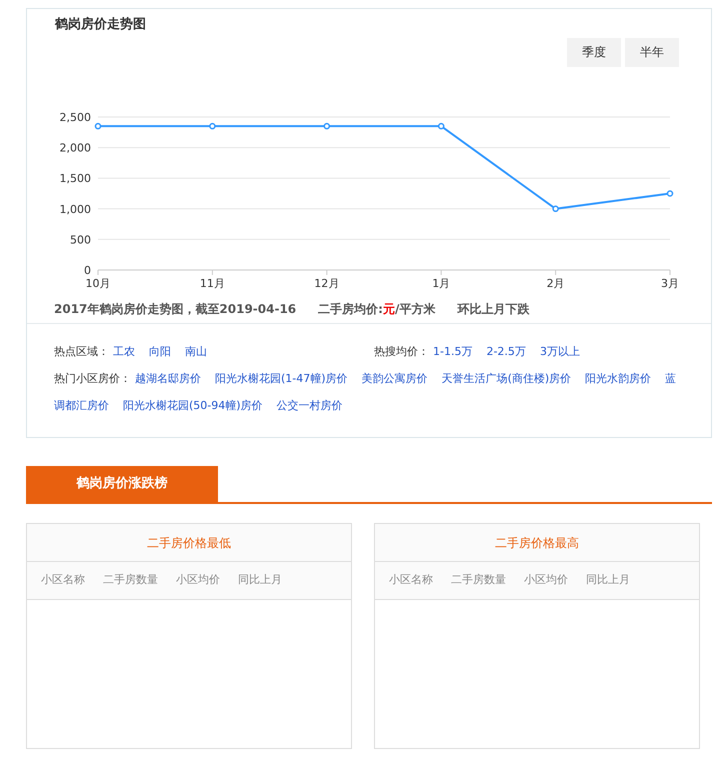 This screenshot has height=760, width=720. What do you see at coordinates (670, 378) in the screenshot?
I see `community-link: 蓝` at bounding box center [670, 378].